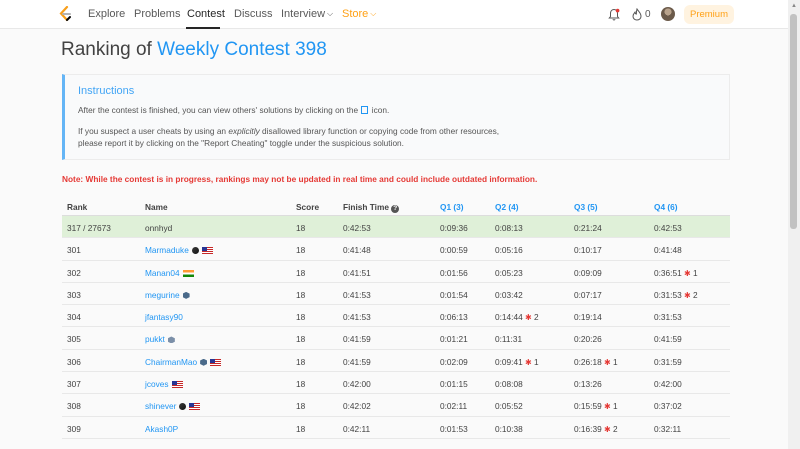 This screenshot has width=800, height=449. What do you see at coordinates (509, 228) in the screenshot?
I see `q2-cell: 0:08:13` at bounding box center [509, 228].